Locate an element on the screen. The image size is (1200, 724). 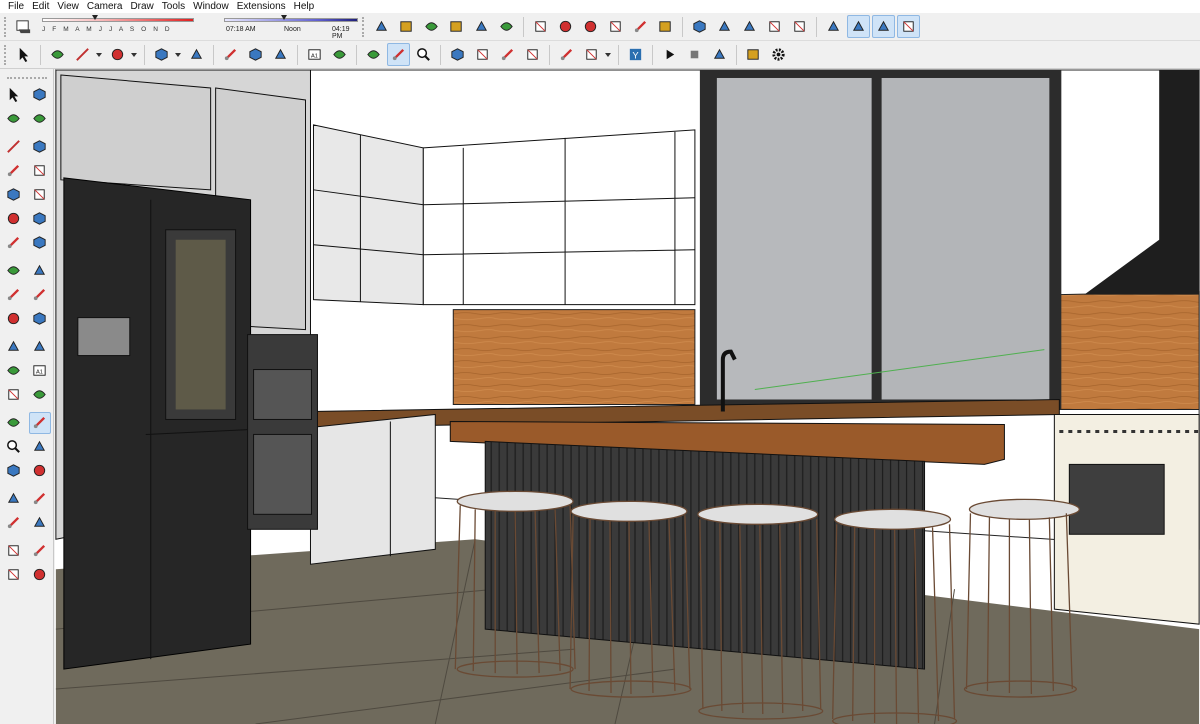
geo-location-button is located at coordinates (591, 54).